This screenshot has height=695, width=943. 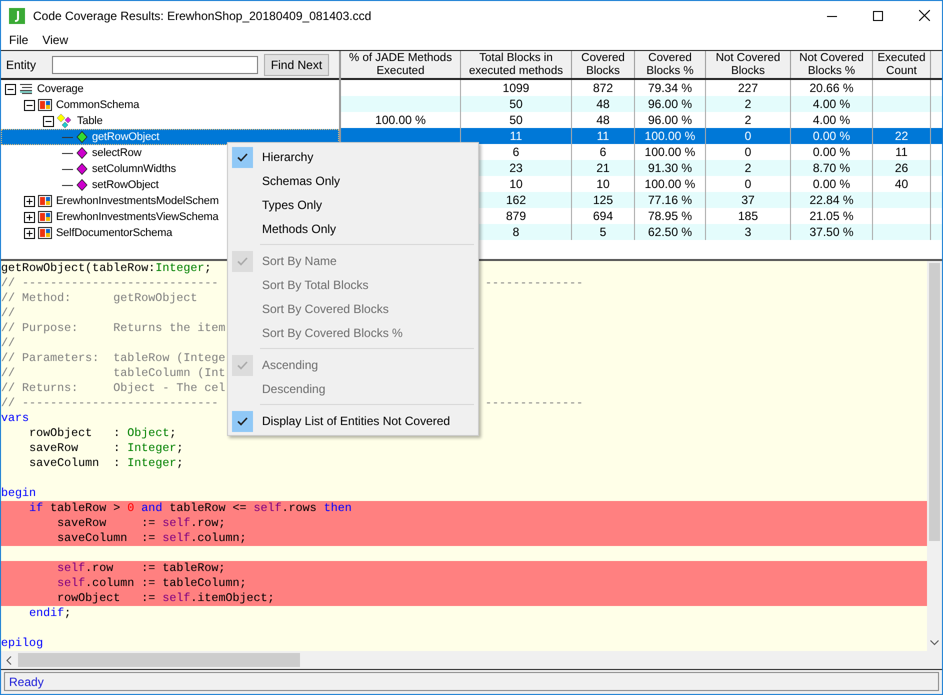 What do you see at coordinates (748, 232) in the screenshot?
I see `table-cell: 3` at bounding box center [748, 232].